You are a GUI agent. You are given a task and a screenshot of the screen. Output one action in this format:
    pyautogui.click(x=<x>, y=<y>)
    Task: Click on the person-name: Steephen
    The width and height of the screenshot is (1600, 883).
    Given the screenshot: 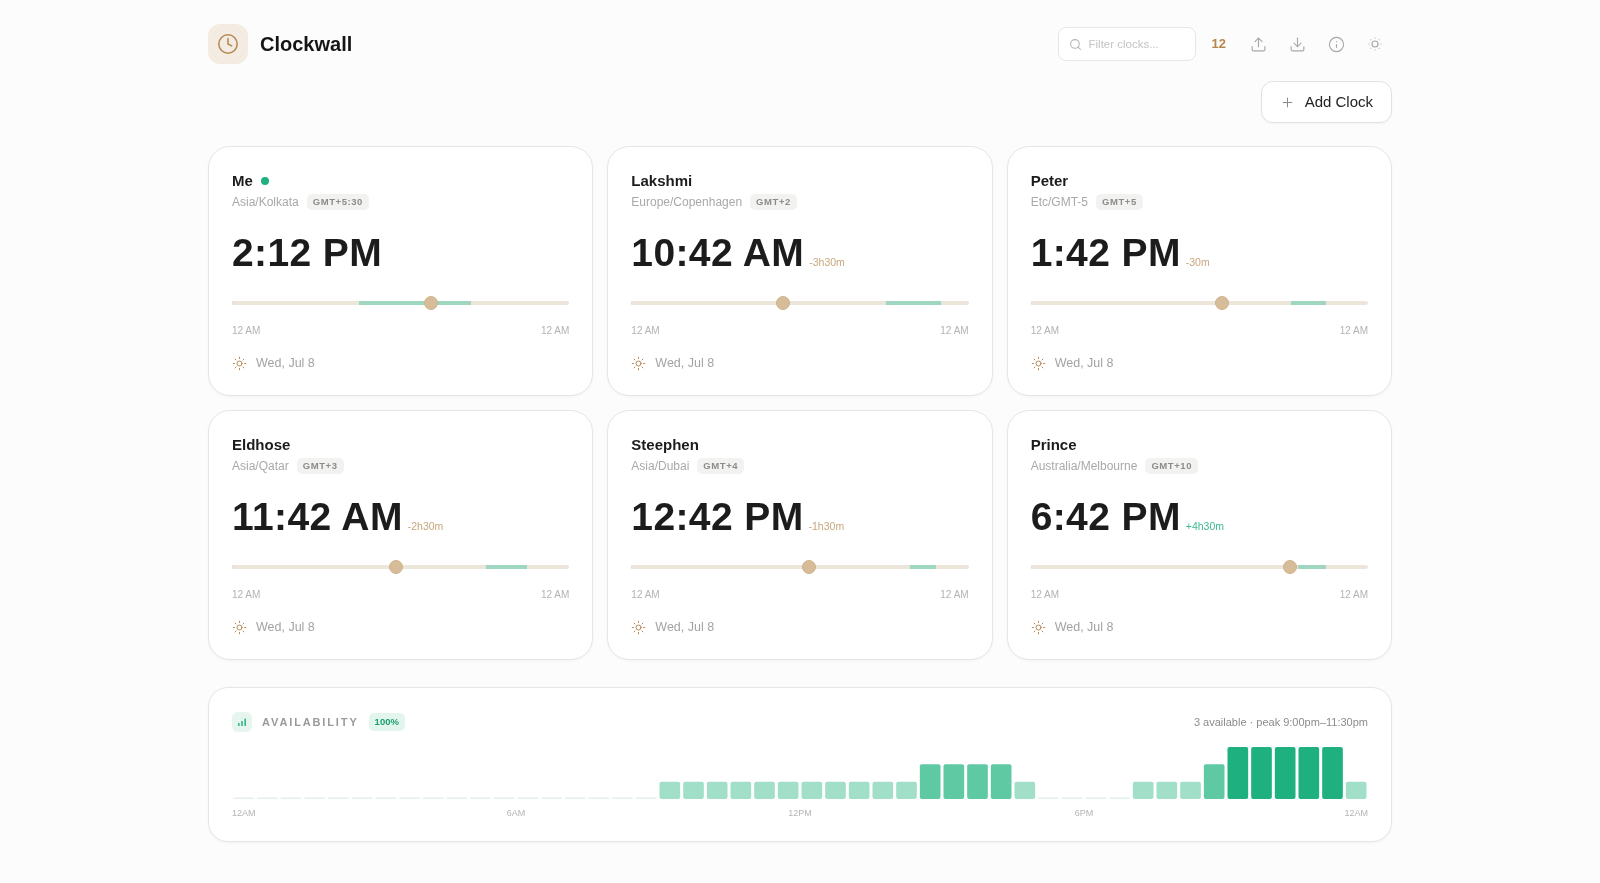 What is the action you would take?
    pyautogui.click(x=665, y=445)
    